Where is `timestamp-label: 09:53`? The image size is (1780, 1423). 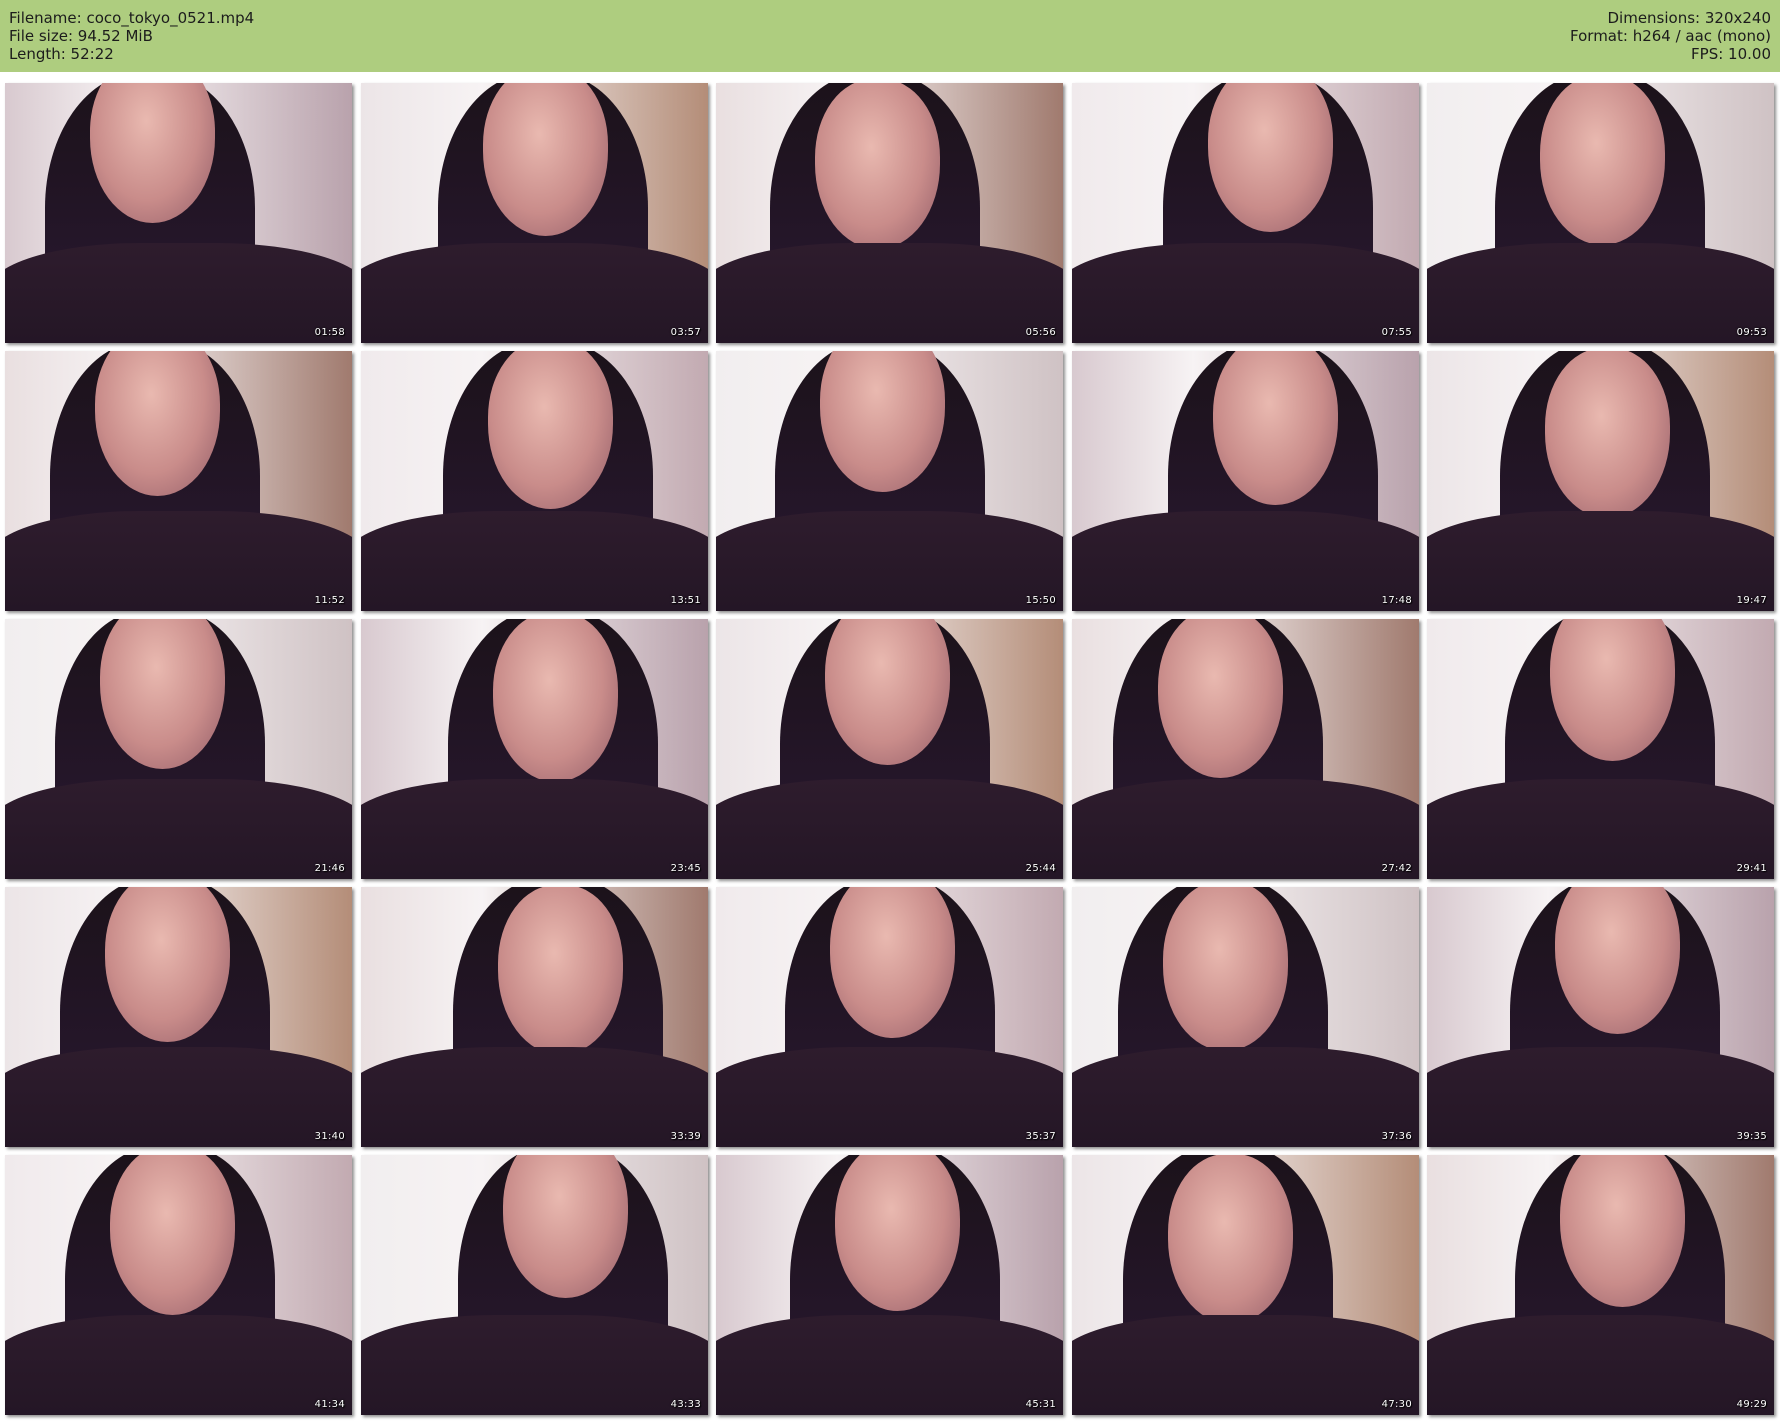
timestamp-label: 09:53 is located at coordinates (1751, 332).